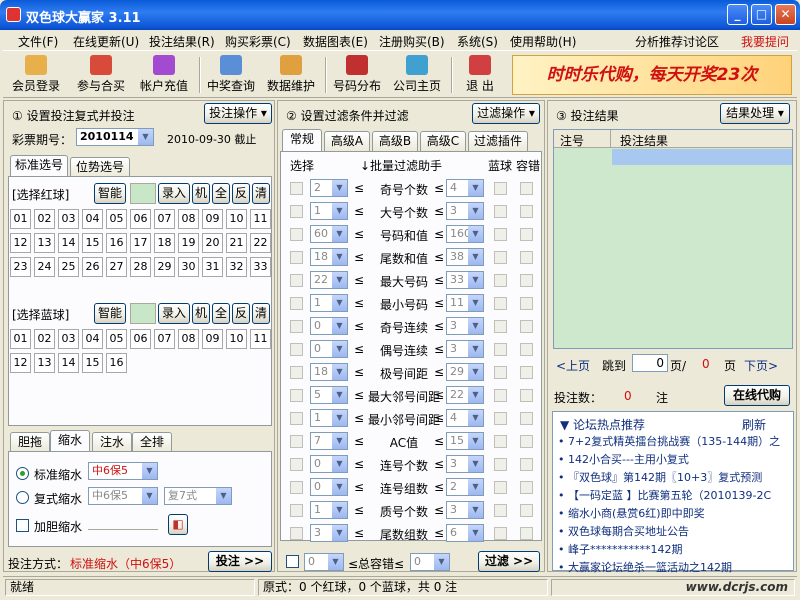  I want to click on blue-ball-13: 13, so click(44, 363).